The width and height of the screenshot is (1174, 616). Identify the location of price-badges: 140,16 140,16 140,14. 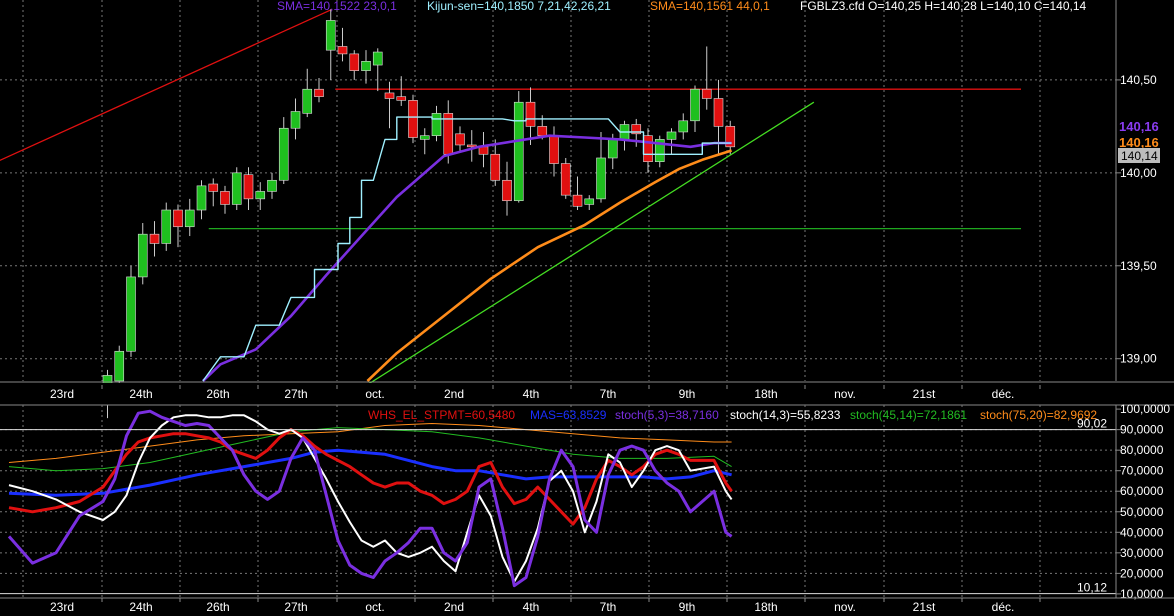
(1139, 141).